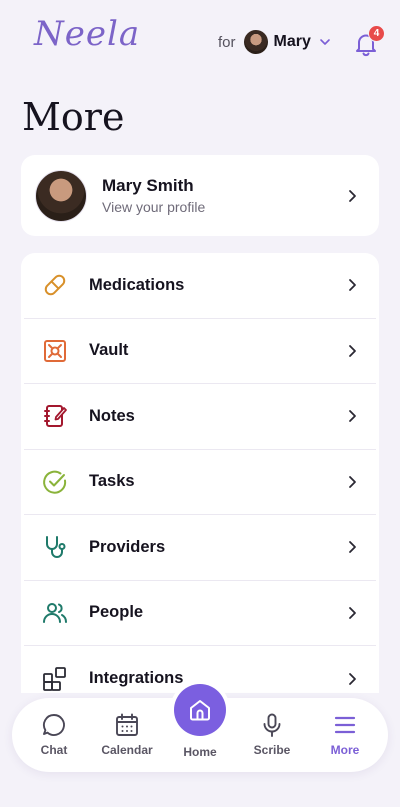  What do you see at coordinates (345, 725) in the screenshot?
I see `hamburger-menu-icon` at bounding box center [345, 725].